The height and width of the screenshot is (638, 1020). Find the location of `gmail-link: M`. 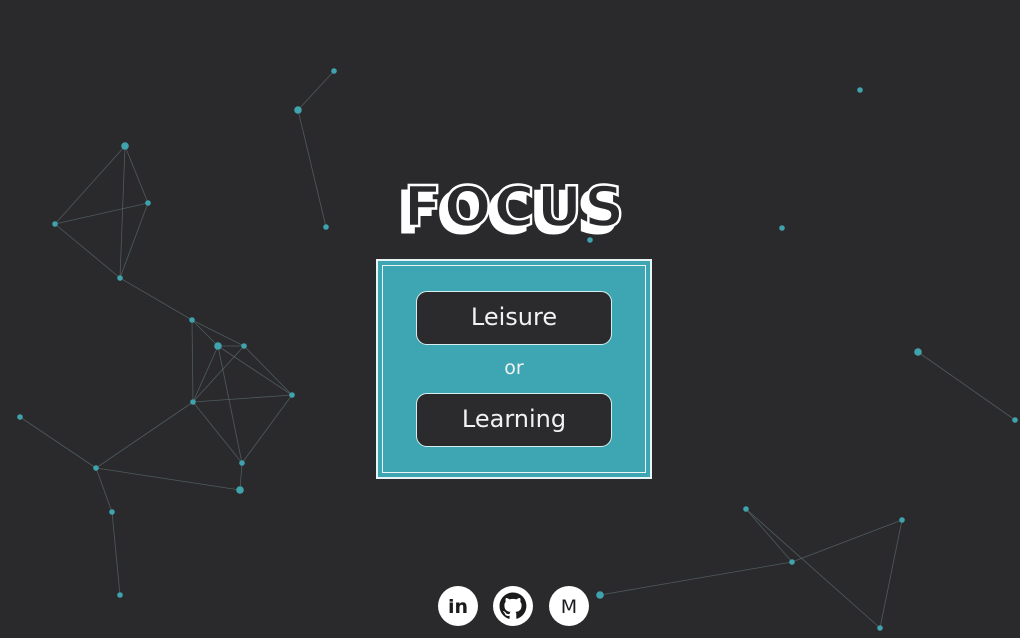

gmail-link: M is located at coordinates (569, 606).